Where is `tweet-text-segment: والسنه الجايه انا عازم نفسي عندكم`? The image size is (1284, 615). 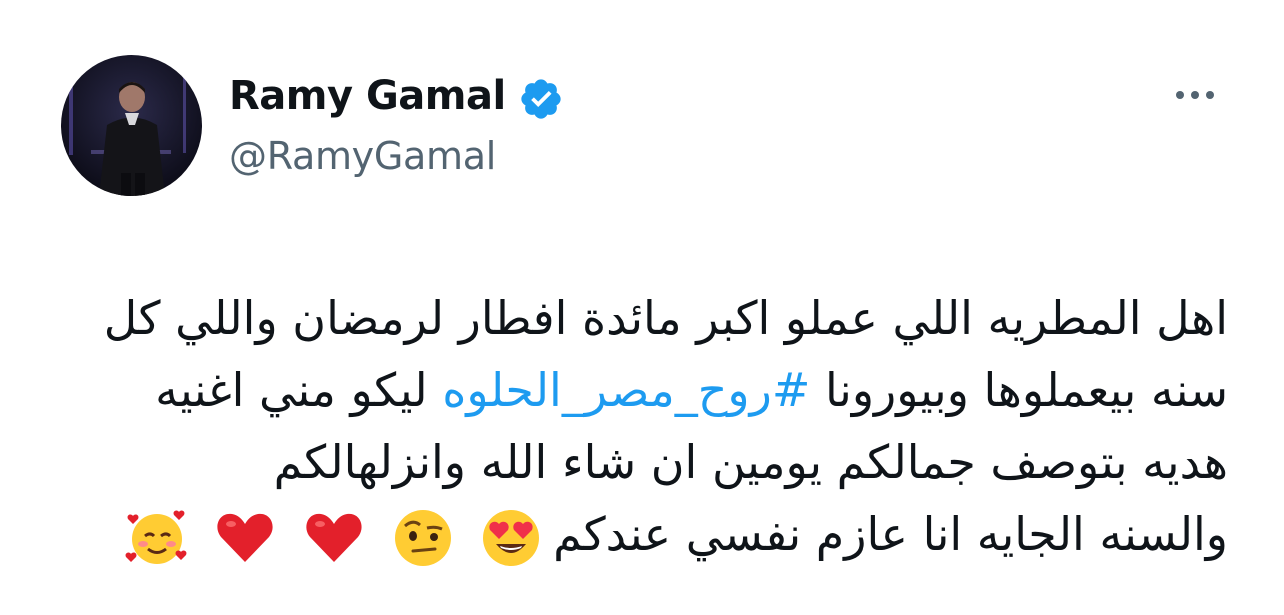 tweet-text-segment: والسنه الجايه انا عازم نفسي عندكم is located at coordinates (890, 534).